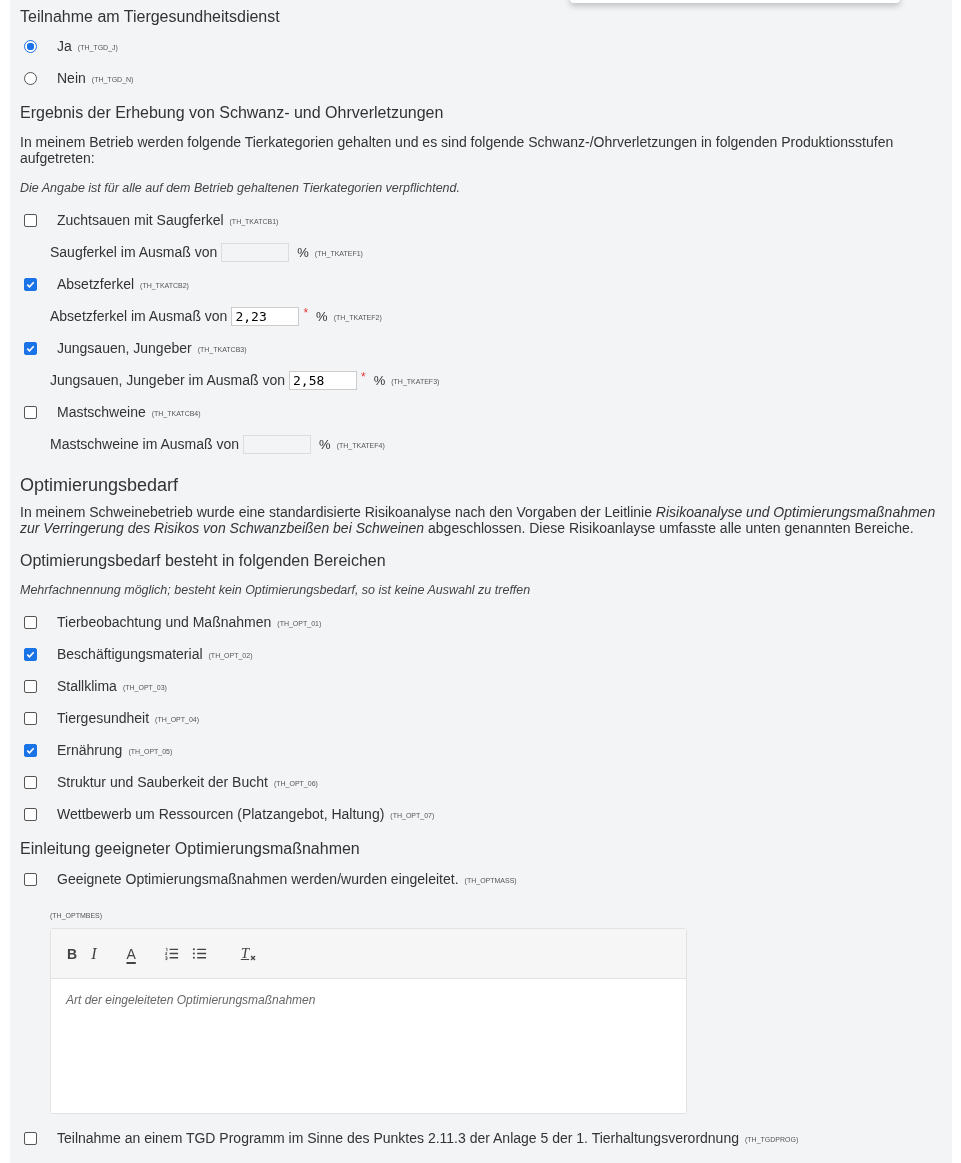 Image resolution: width=961 pixels, height=1163 pixels. Describe the element at coordinates (478, 520) in the screenshot. I see `analysis-text: In meinem Schweinebetrieb wurde eine standardisierte Risikoanalyse nach den Vorgaben der Leitlinie Risikoanalyse und Optimierungsmaßnahmen zur Verringerung des Risikos von Schwanzbeißen bei Schweinen abgeschlossen. Diese Risikoanlayse umfasste alle unten genannten Bereiche.` at that location.